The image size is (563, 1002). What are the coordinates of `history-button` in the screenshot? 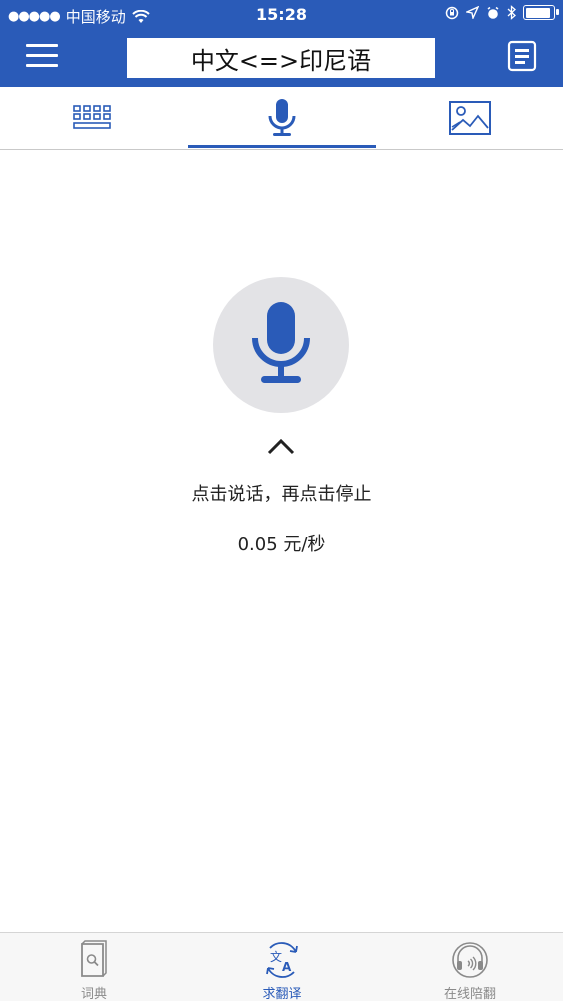 It's located at (522, 56).